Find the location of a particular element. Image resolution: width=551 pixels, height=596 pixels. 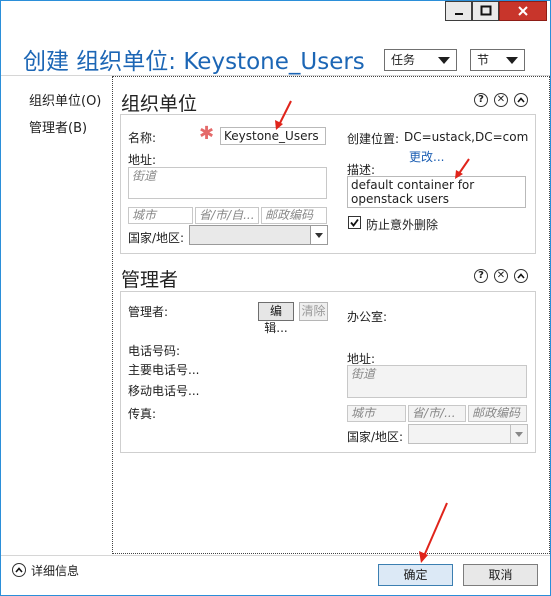

close-icon is located at coordinates (523, 11).